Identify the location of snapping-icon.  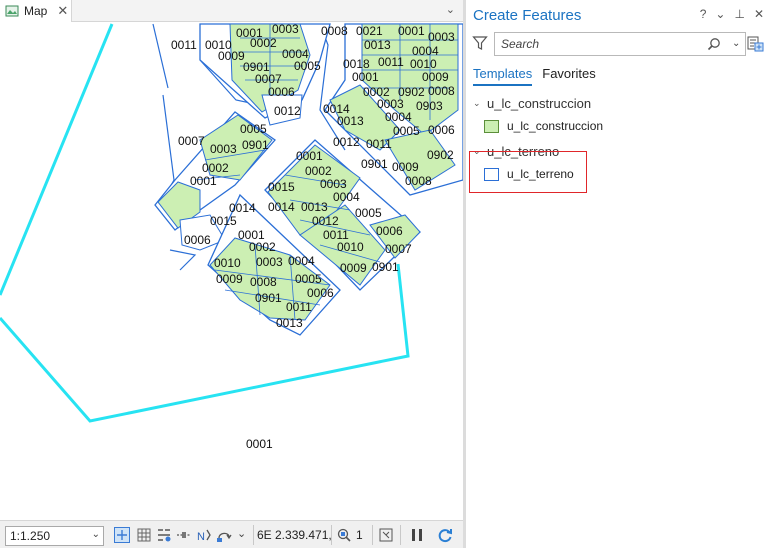
(164, 535).